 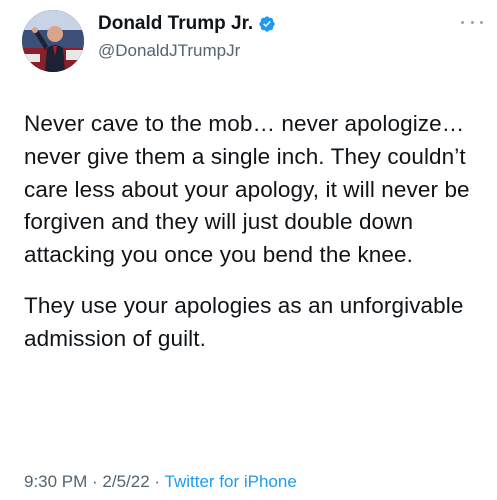 I want to click on tweet-time: 9:30 PM, so click(x=55, y=481).